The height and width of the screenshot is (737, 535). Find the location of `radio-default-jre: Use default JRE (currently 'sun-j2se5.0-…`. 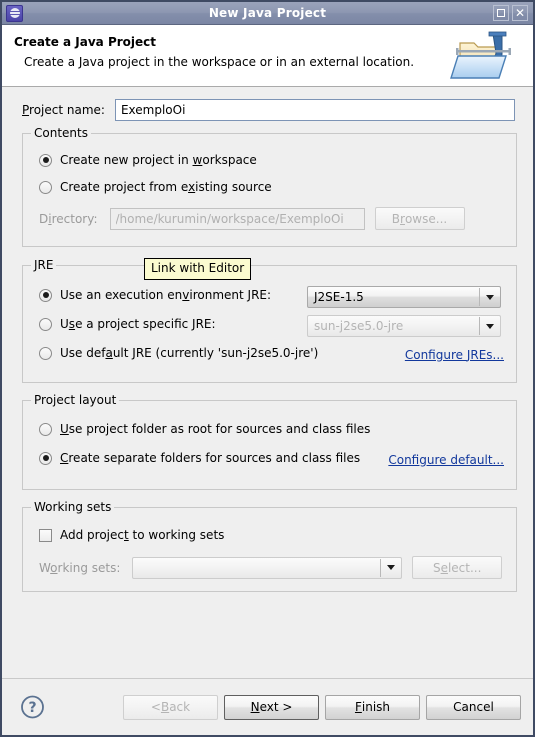

radio-default-jre: Use default JRE (currently 'sun-j2se5.0-… is located at coordinates (178, 353).